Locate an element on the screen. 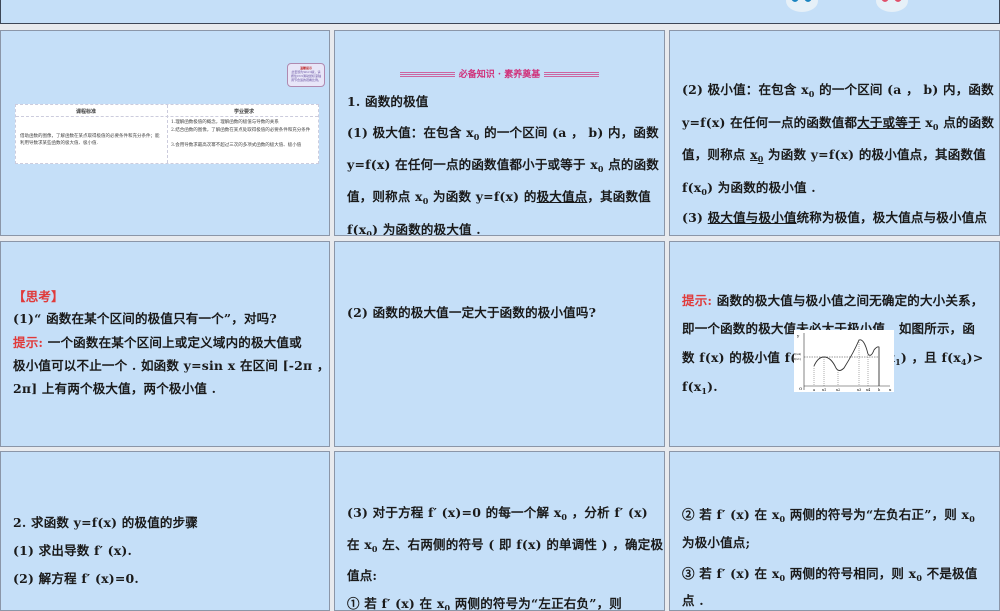 This screenshot has height=611, width=1000. table-header: 课程标准 is located at coordinates (86, 112).